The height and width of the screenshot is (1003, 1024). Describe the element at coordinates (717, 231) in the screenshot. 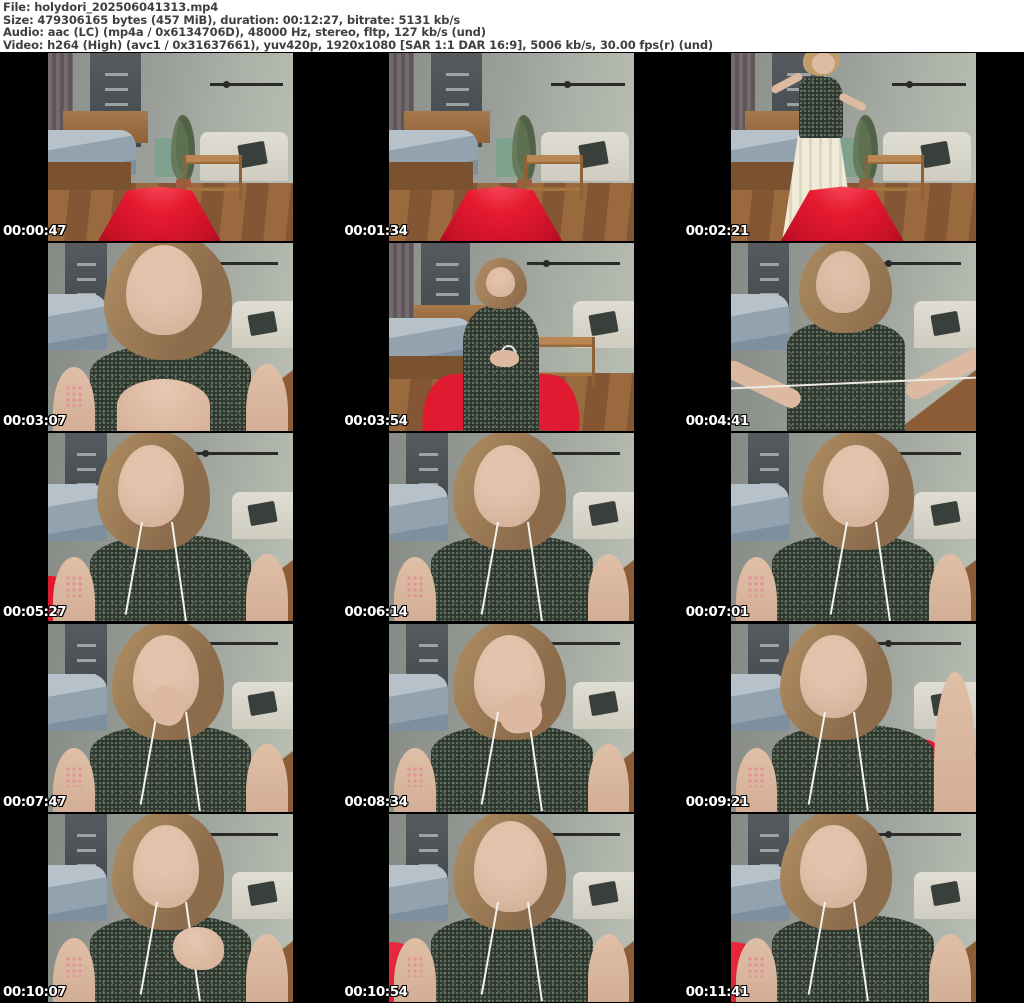

I see `timestamp-label: 00:02:21` at that location.